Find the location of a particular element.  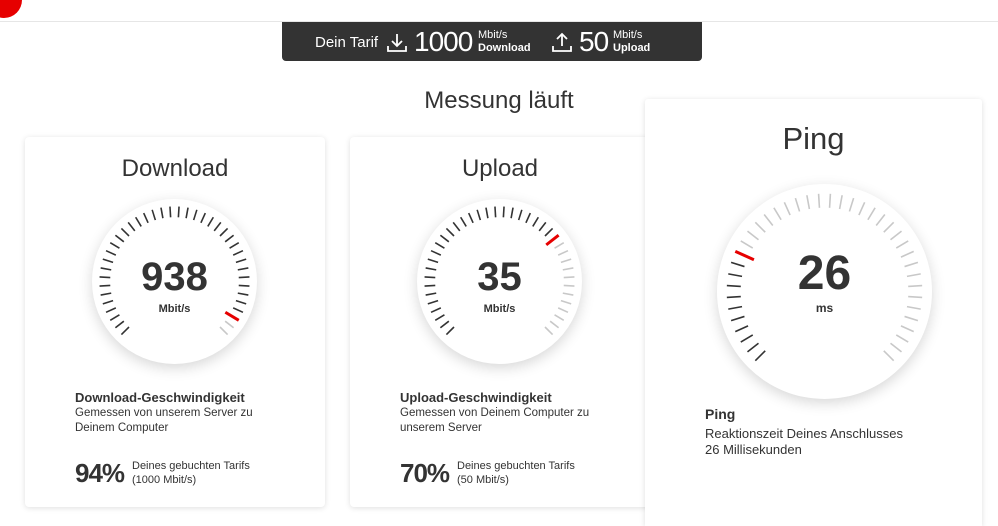

ping-label: Ping is located at coordinates (720, 414).